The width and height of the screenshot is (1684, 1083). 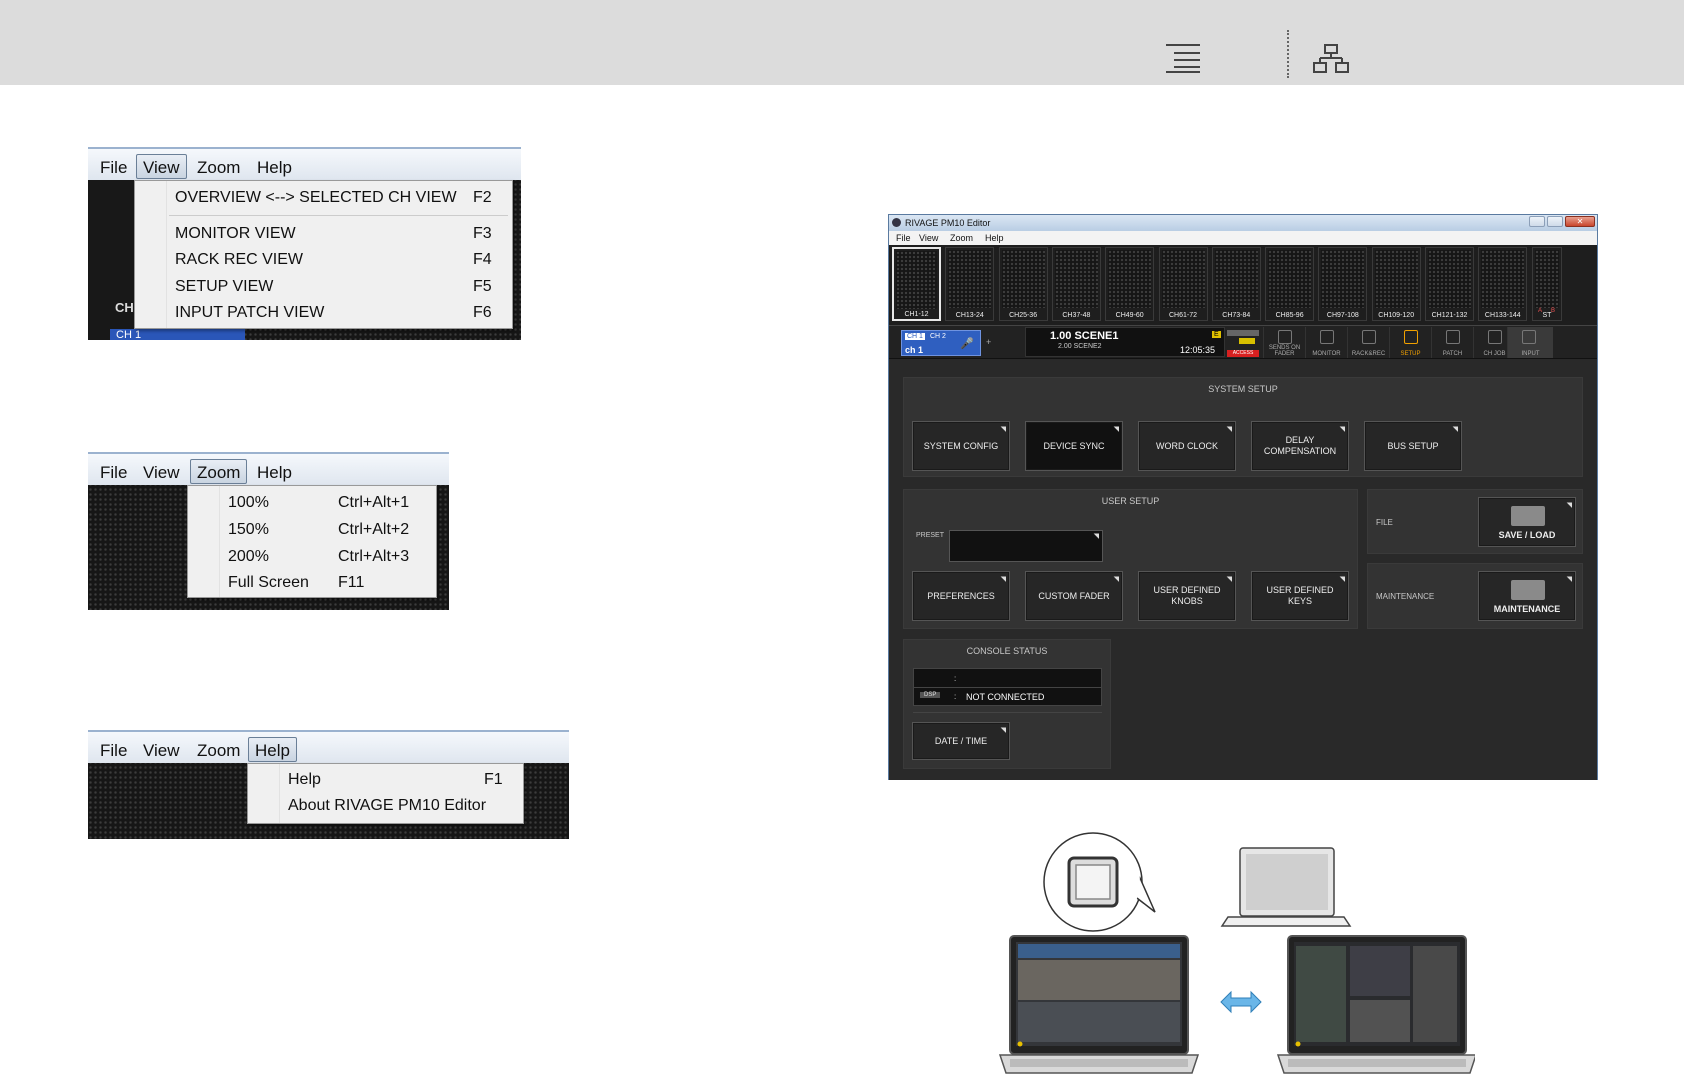 I want to click on channel-block-ch25-36: CH25-36, so click(x=1023, y=284).